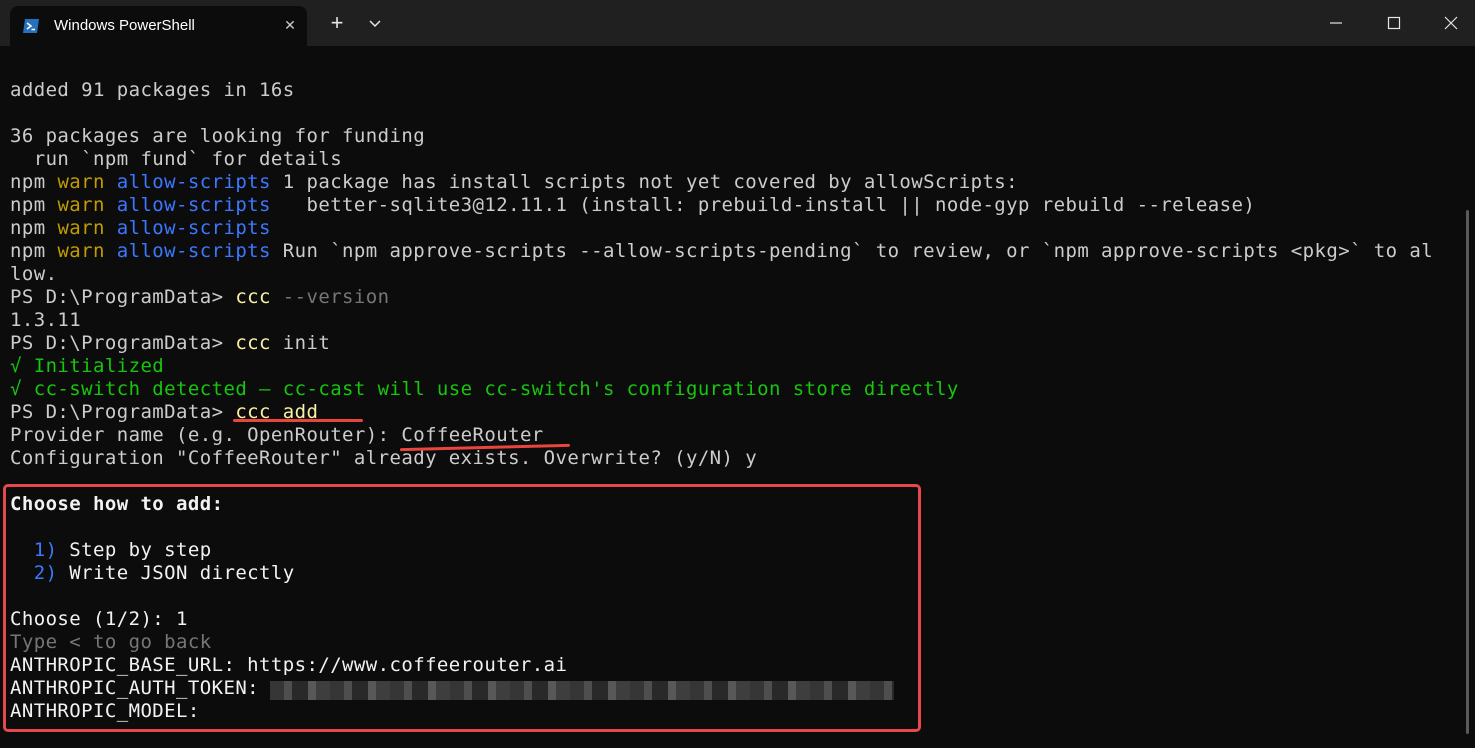 The height and width of the screenshot is (748, 1475). Describe the element at coordinates (124, 25) in the screenshot. I see `tab-title: Windows PowerShell` at that location.